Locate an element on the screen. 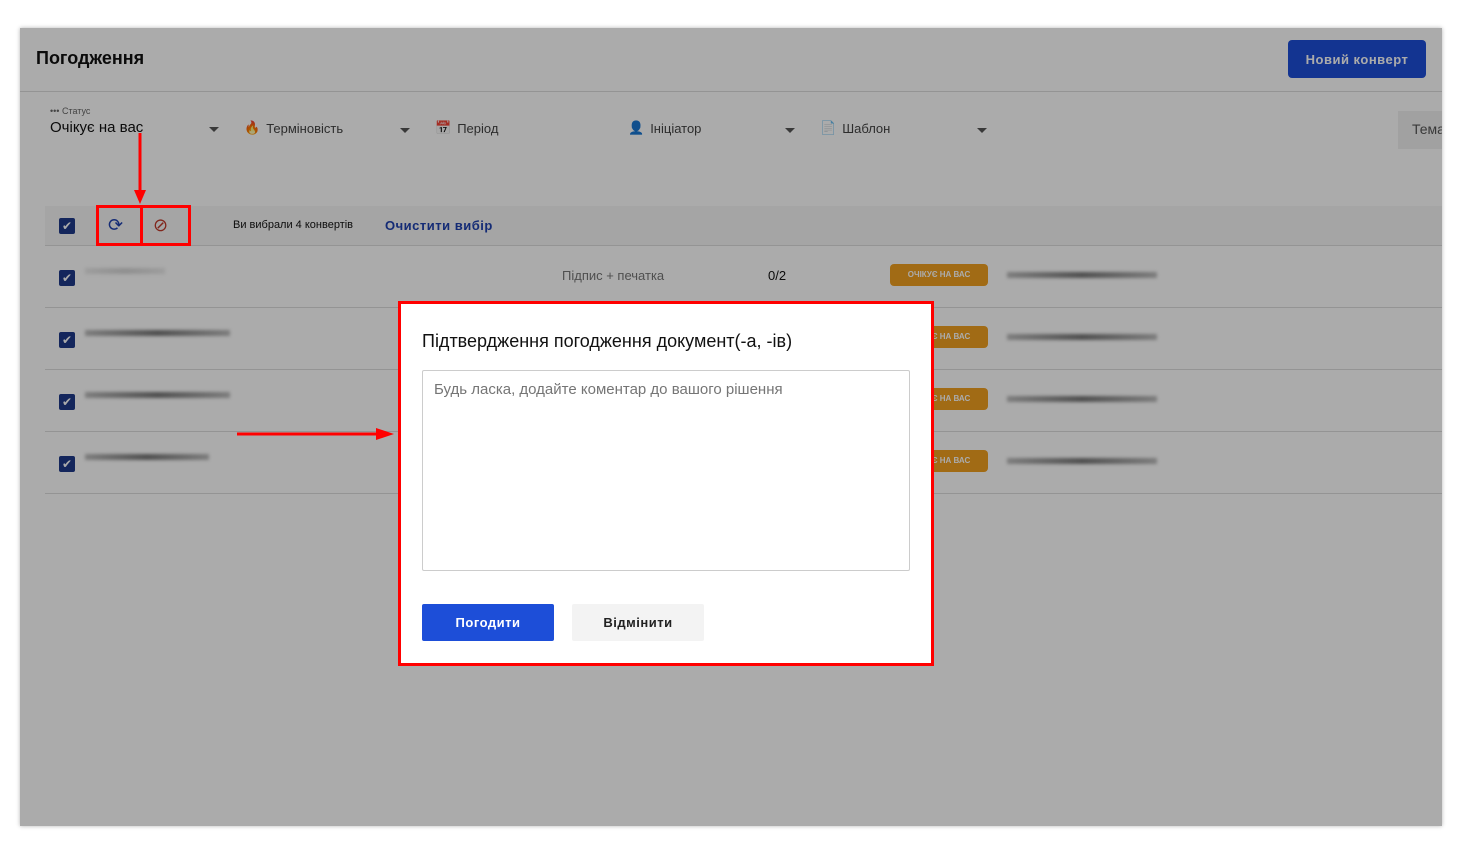 The height and width of the screenshot is (856, 1463). comment-input is located at coordinates (666, 470).